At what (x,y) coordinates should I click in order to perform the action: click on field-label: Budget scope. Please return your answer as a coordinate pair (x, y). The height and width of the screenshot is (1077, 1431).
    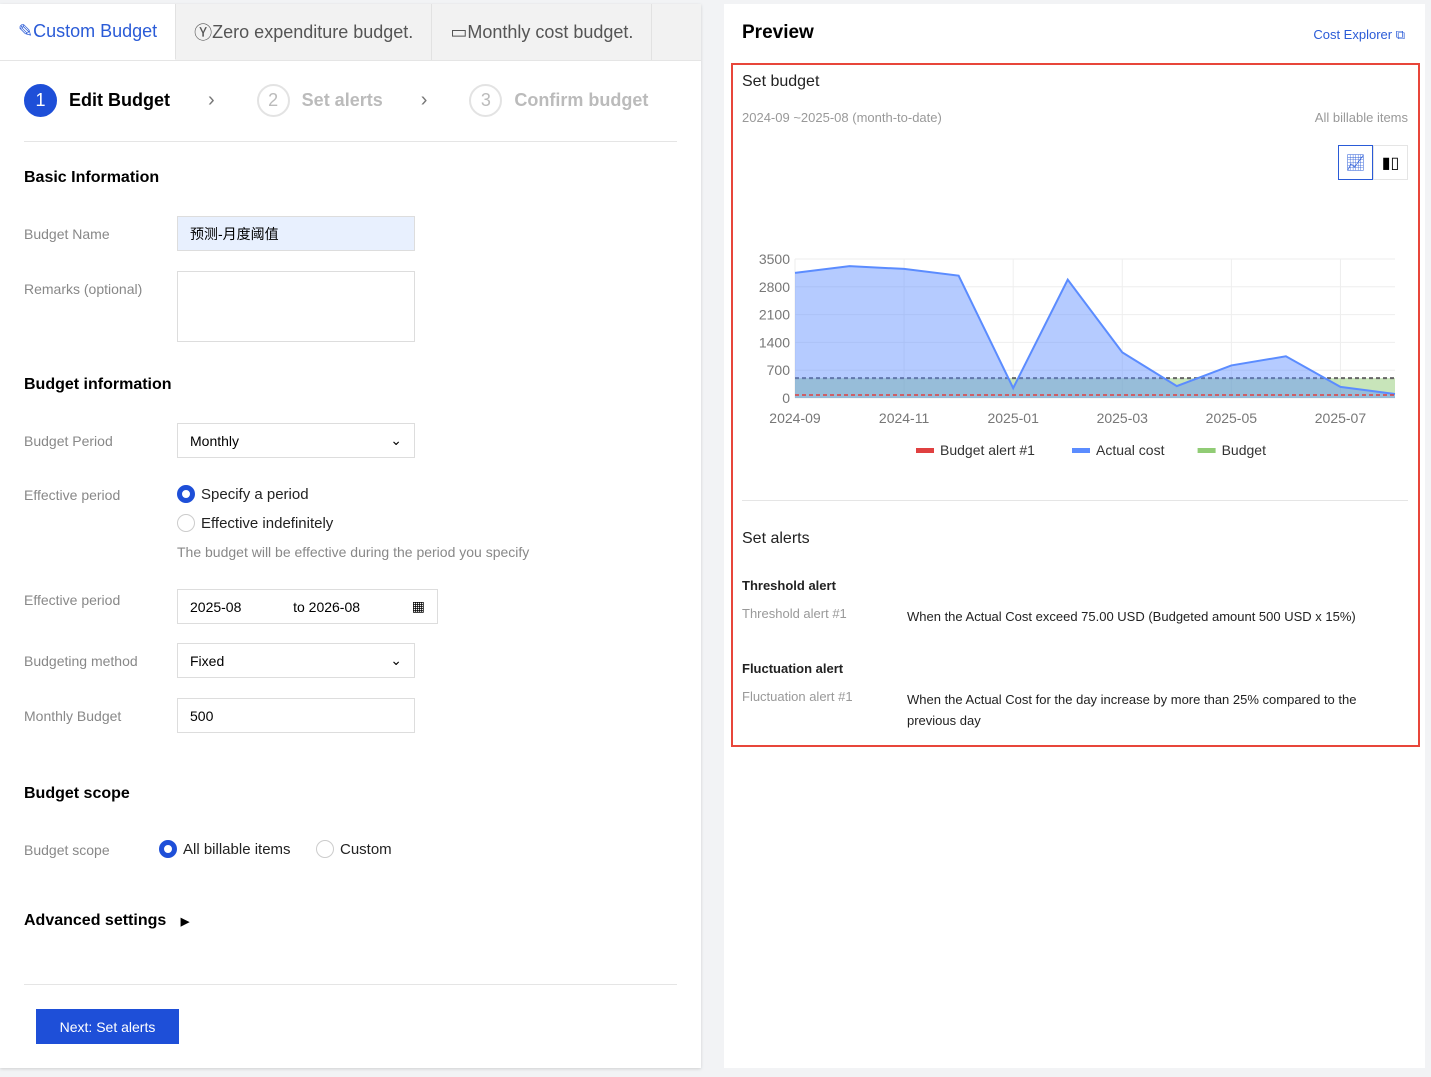
    Looking at the image, I should click on (67, 850).